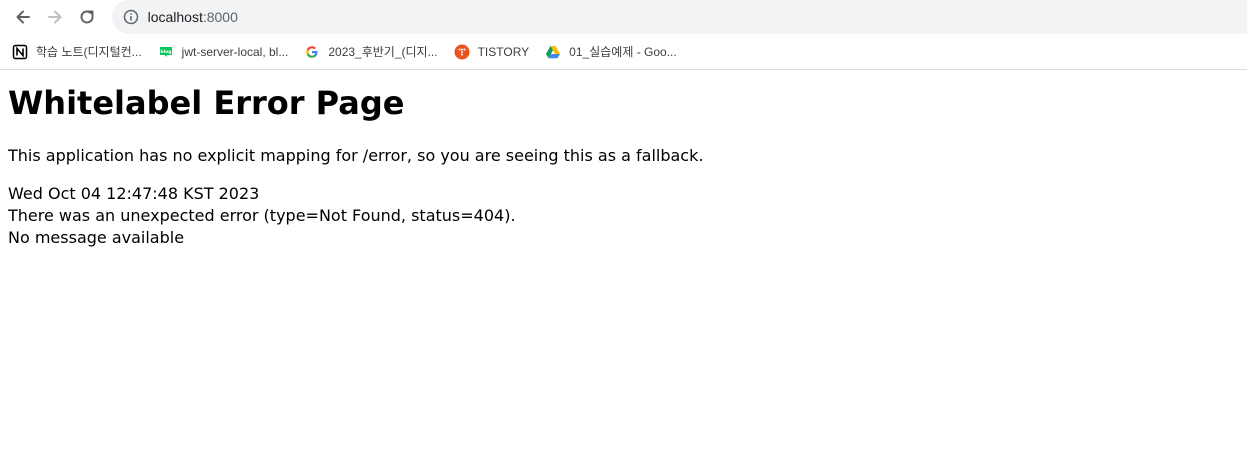 The height and width of the screenshot is (461, 1247). Describe the element at coordinates (96, 237) in the screenshot. I see `error-message: No message available` at that location.